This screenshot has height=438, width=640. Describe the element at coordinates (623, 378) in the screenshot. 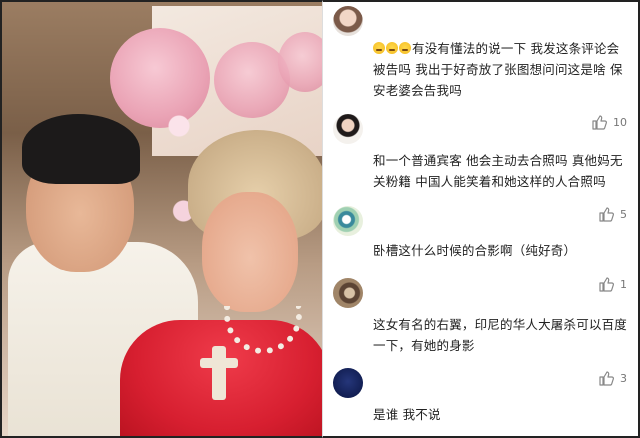

I see `like-count: 3` at that location.